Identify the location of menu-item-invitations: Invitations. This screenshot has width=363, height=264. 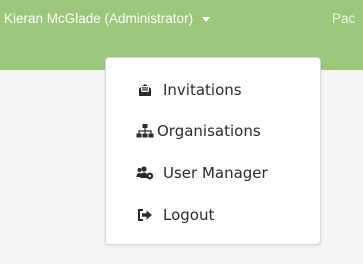
(189, 90).